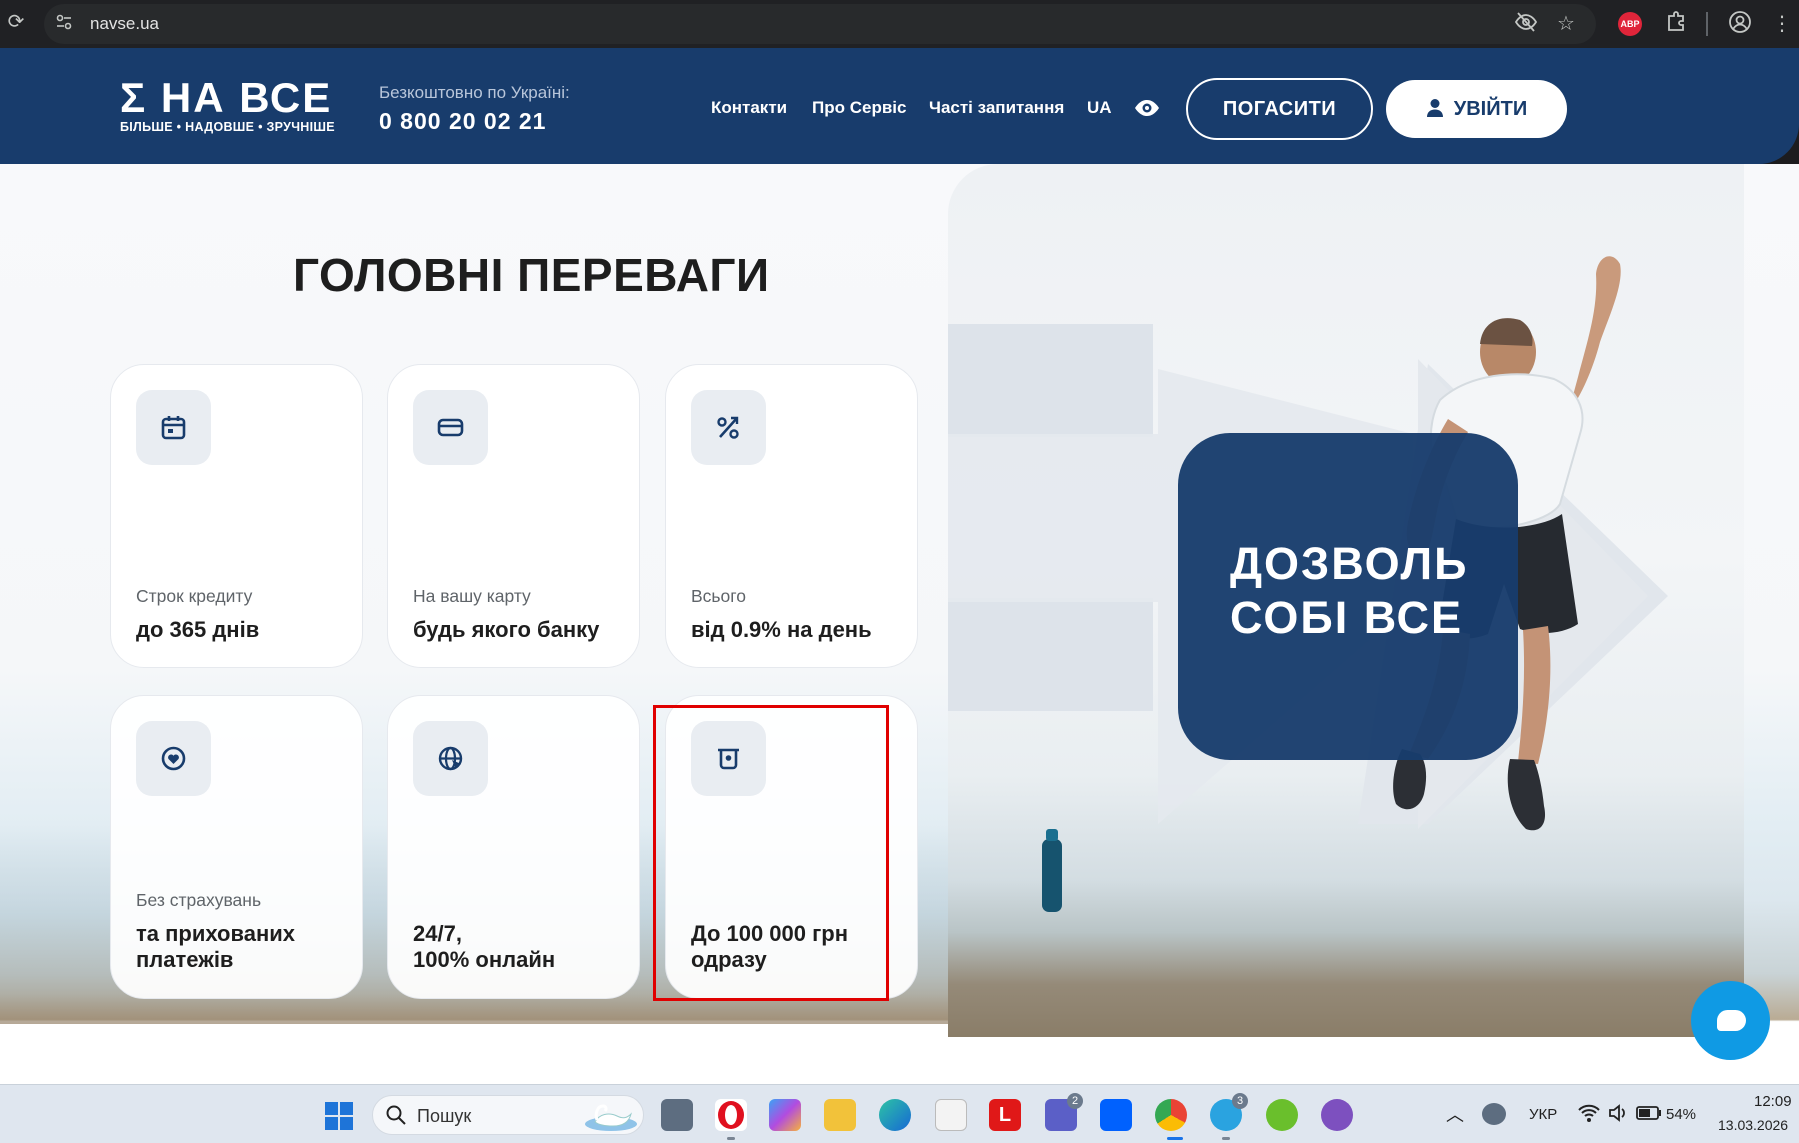  Describe the element at coordinates (236, 516) in the screenshot. I see `feature-card-term: Строк кредиту до 365 днів` at that location.